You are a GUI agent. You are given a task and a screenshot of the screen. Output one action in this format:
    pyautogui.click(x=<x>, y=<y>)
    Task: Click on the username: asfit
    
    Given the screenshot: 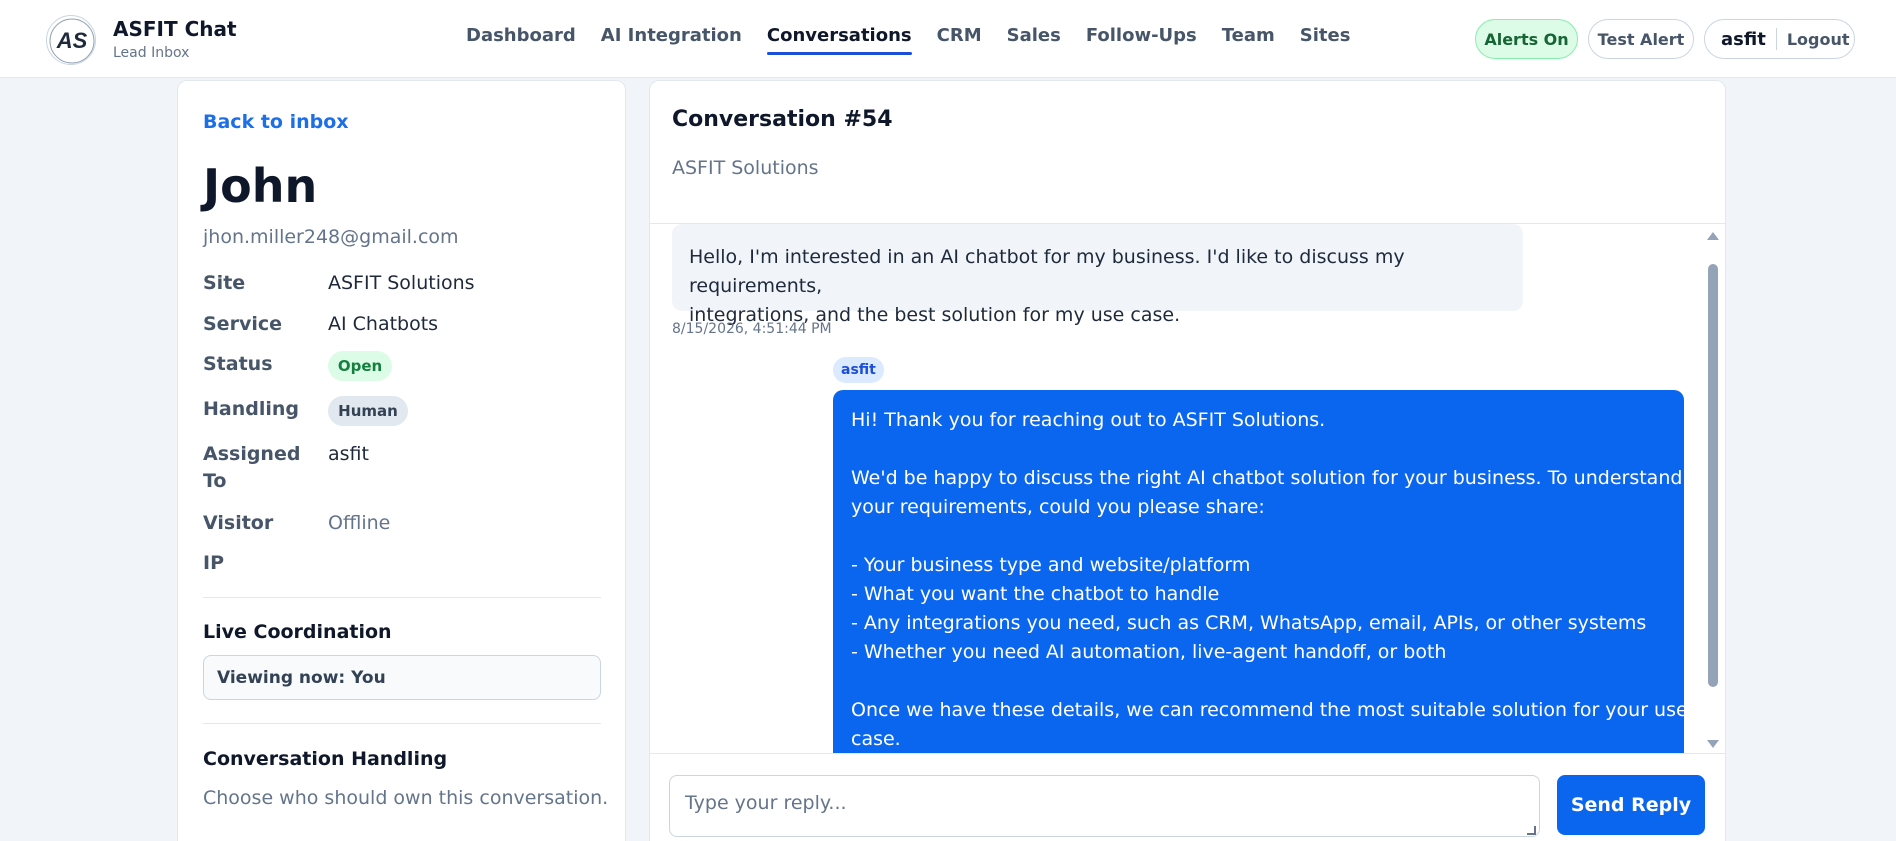 What is the action you would take?
    pyautogui.click(x=1743, y=39)
    